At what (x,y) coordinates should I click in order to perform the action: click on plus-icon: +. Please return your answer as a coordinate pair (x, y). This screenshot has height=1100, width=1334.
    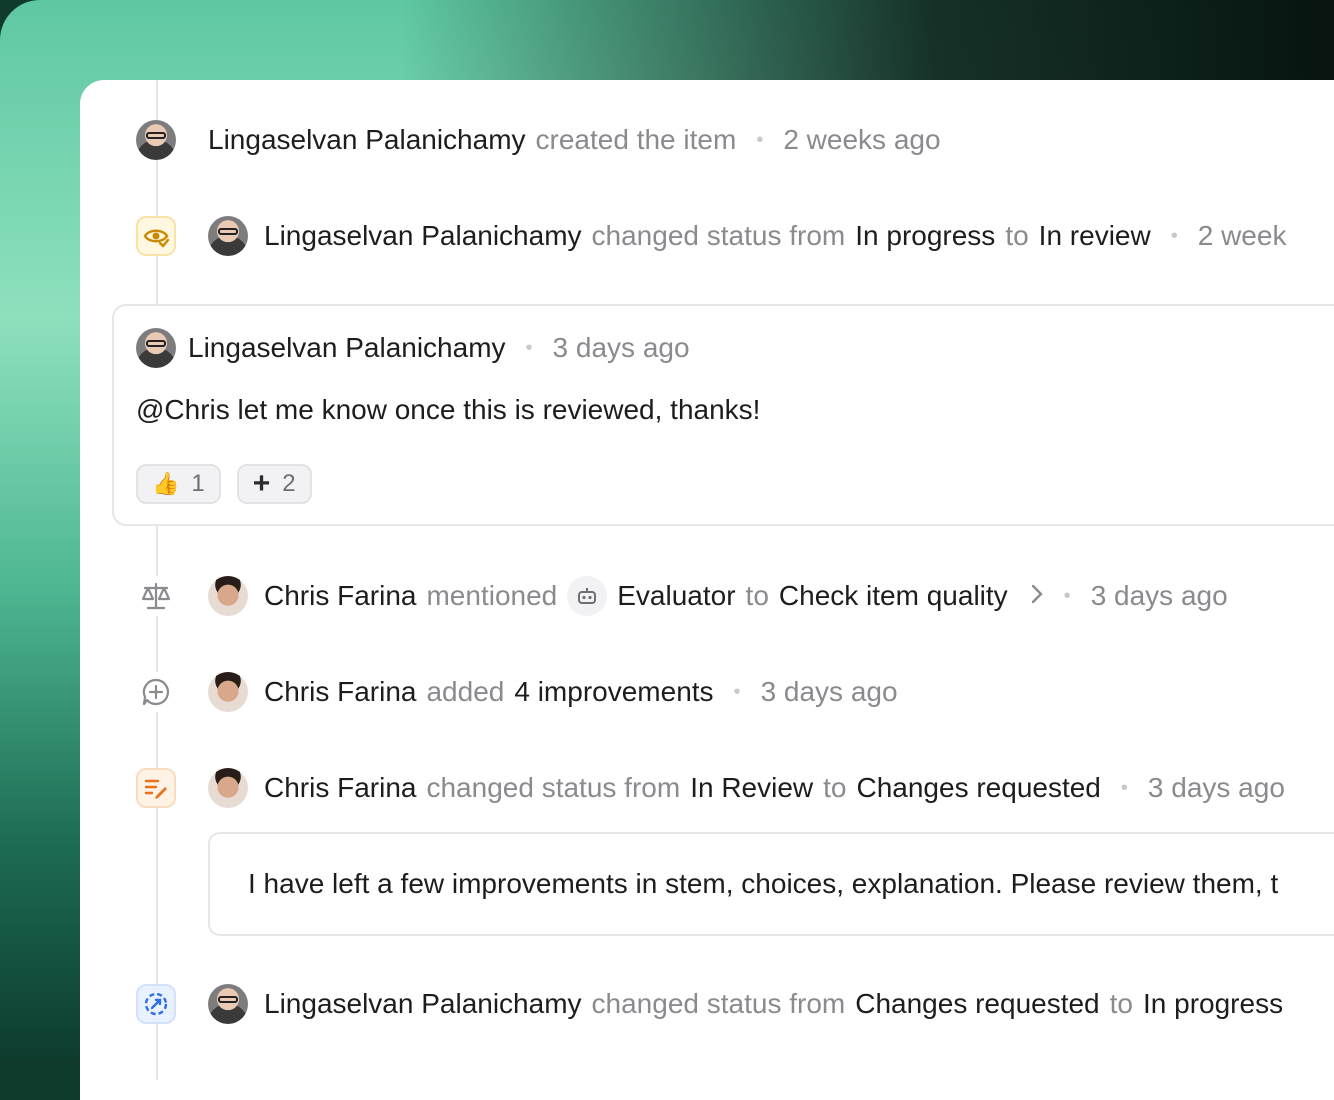
    Looking at the image, I should click on (261, 483).